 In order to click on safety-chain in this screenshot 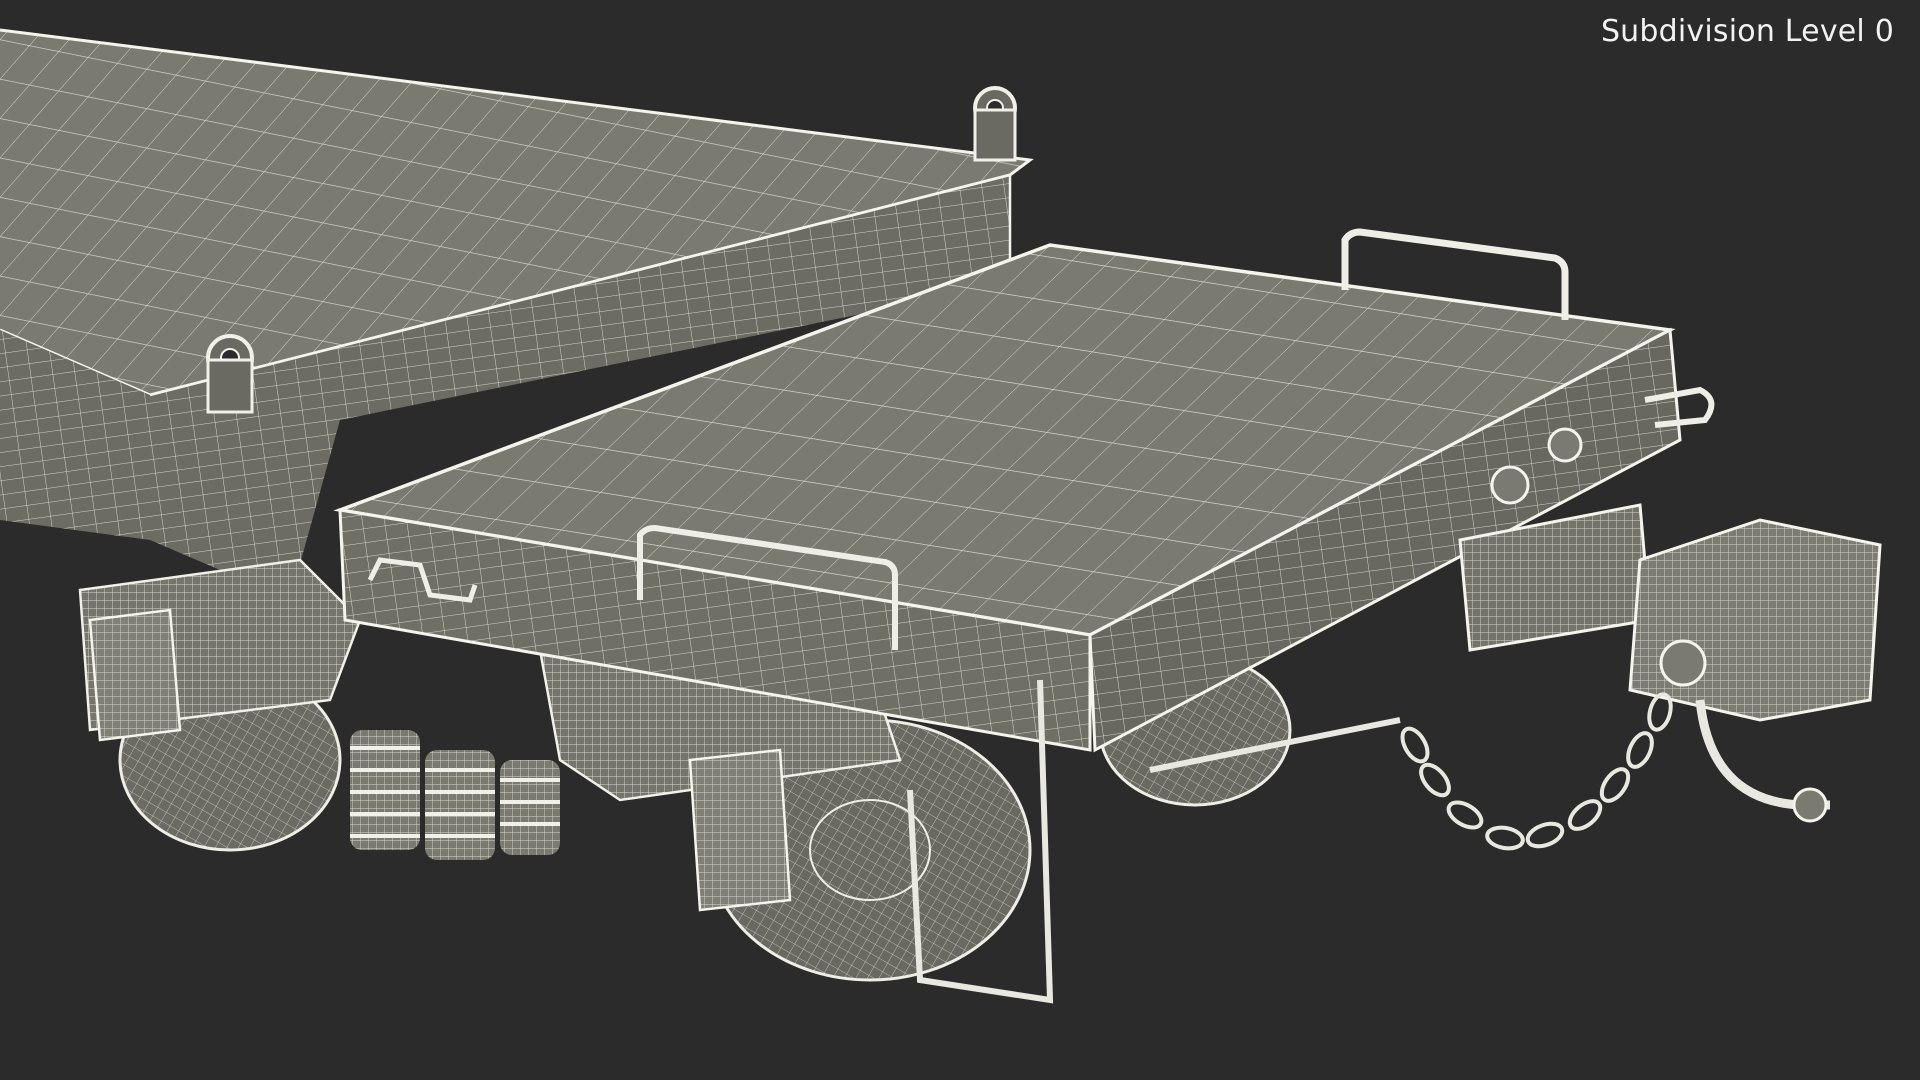, I will do `click(1536, 771)`.